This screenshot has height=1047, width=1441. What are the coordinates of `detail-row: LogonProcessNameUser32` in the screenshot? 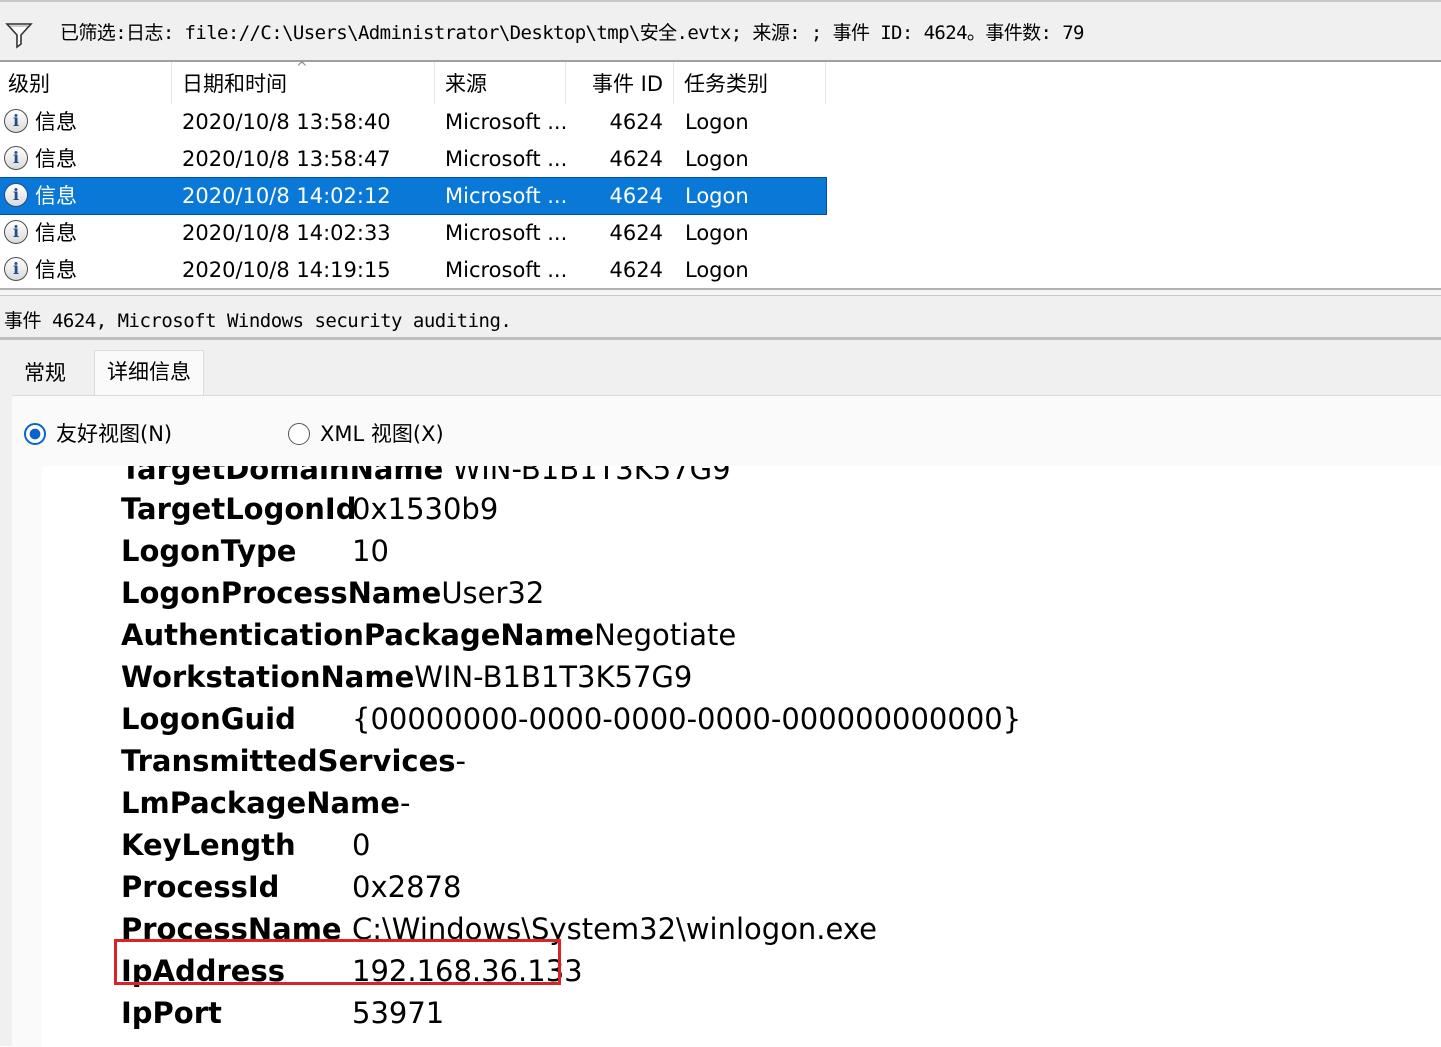 It's located at (332, 593).